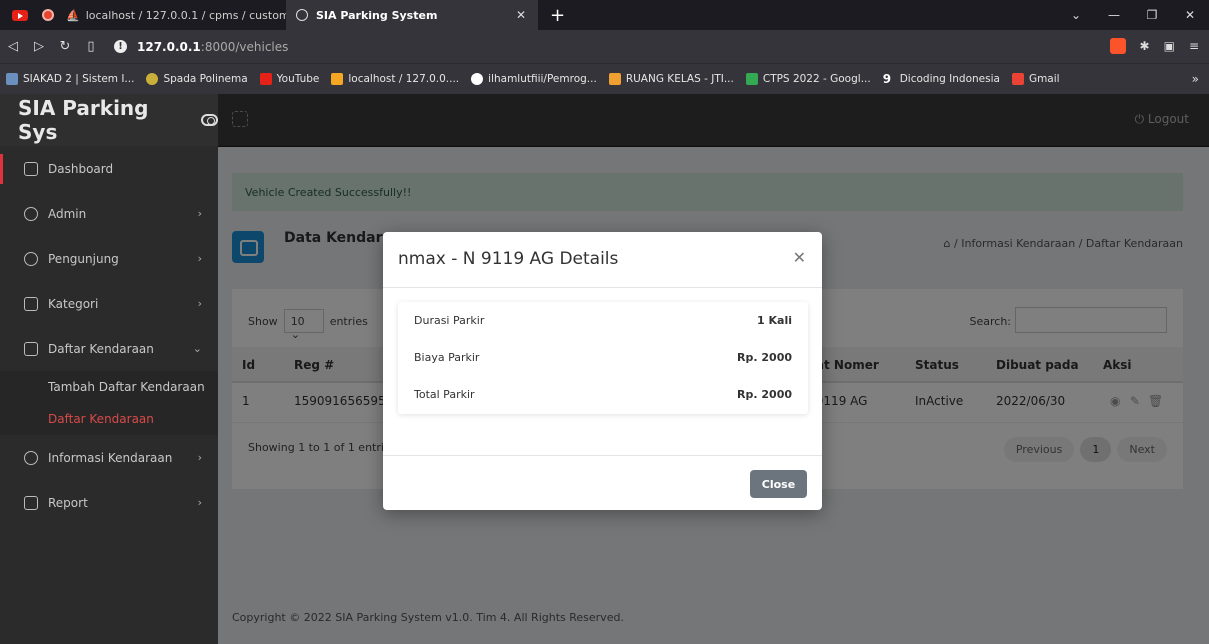  What do you see at coordinates (73, 303) in the screenshot?
I see `sidebar-item-label: Kategori` at bounding box center [73, 303].